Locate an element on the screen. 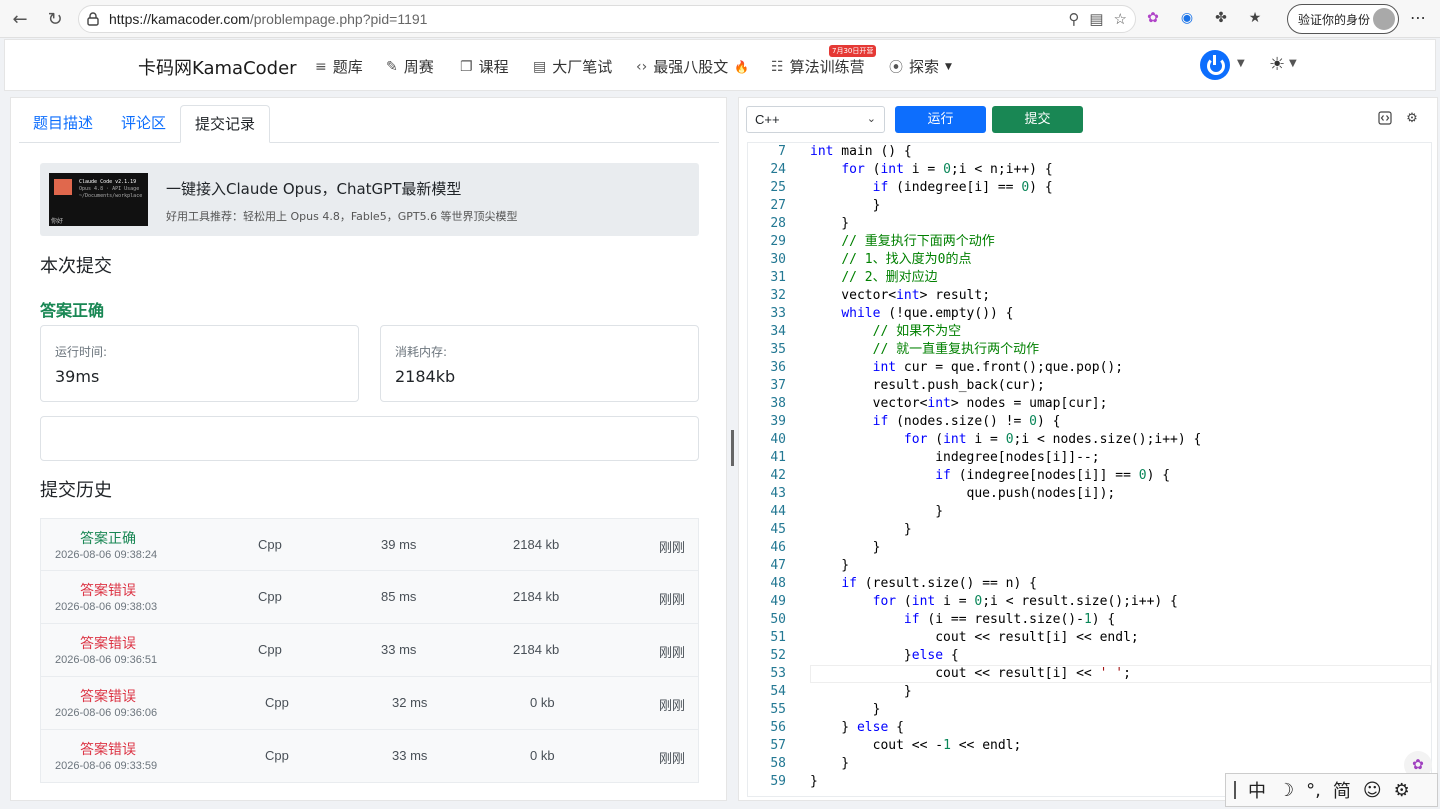 The image size is (1440, 809). code-line: 37 result.push_back(cur); is located at coordinates (1089, 386).